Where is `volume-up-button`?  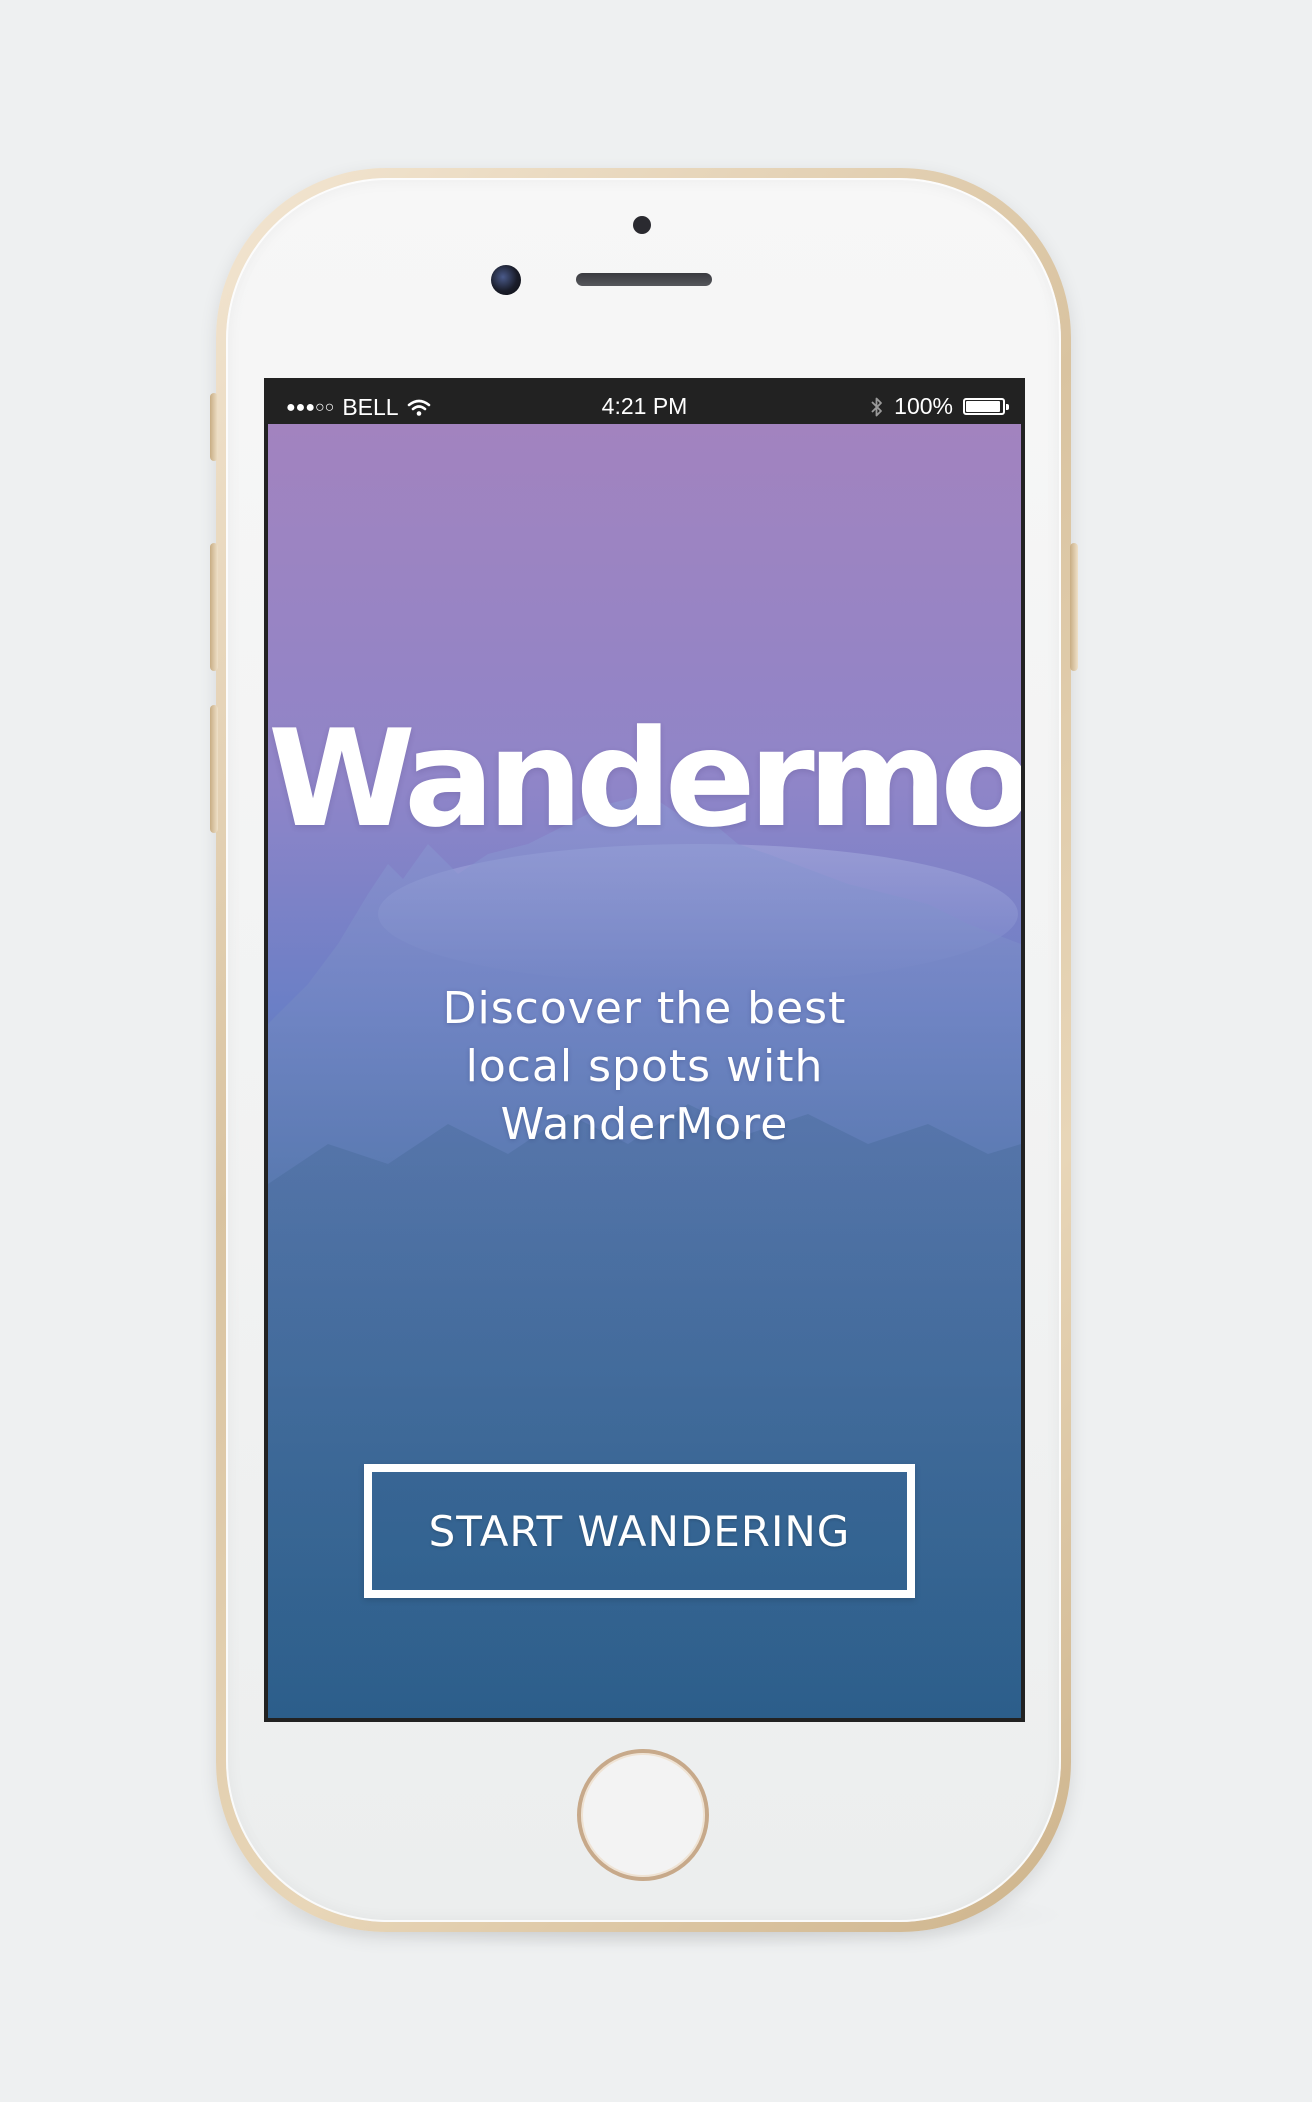 volume-up-button is located at coordinates (214, 607).